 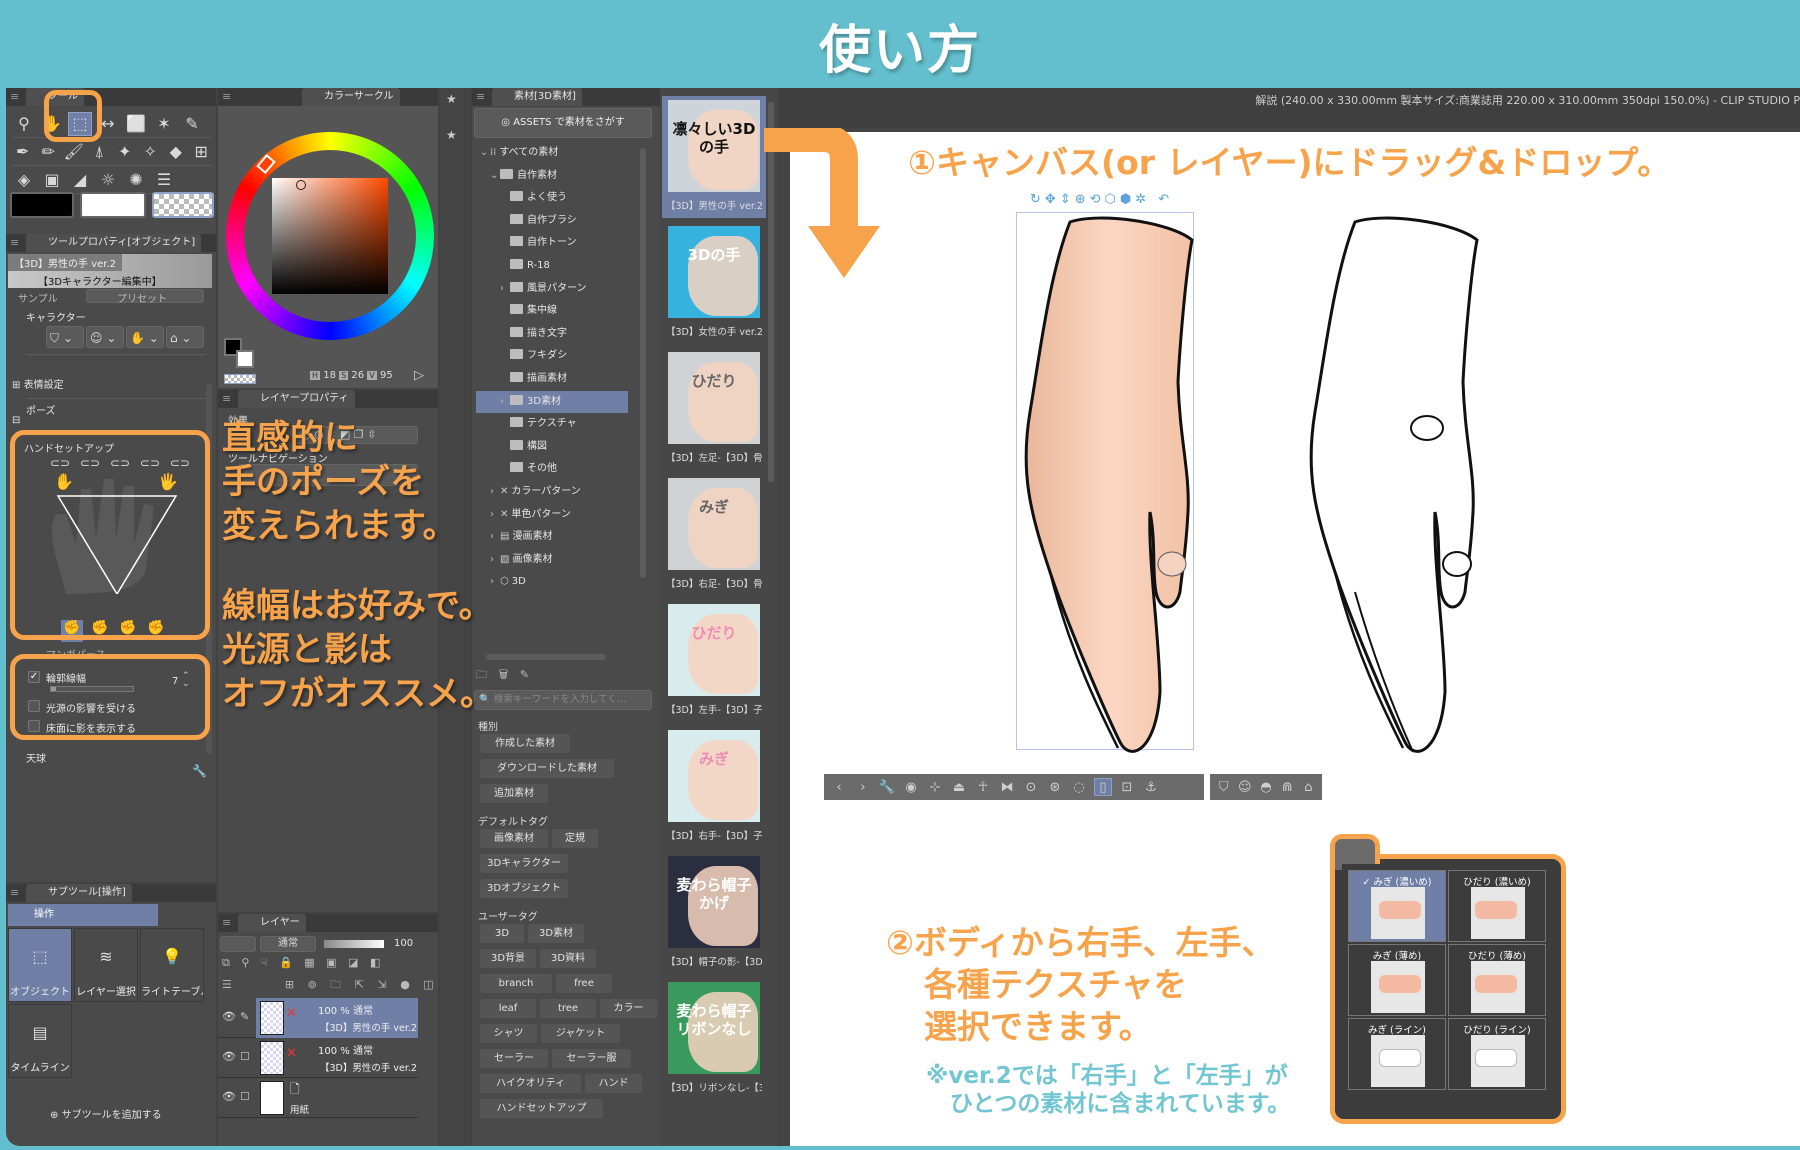 What do you see at coordinates (136, 180) in the screenshot?
I see `text-icon: ✺` at bounding box center [136, 180].